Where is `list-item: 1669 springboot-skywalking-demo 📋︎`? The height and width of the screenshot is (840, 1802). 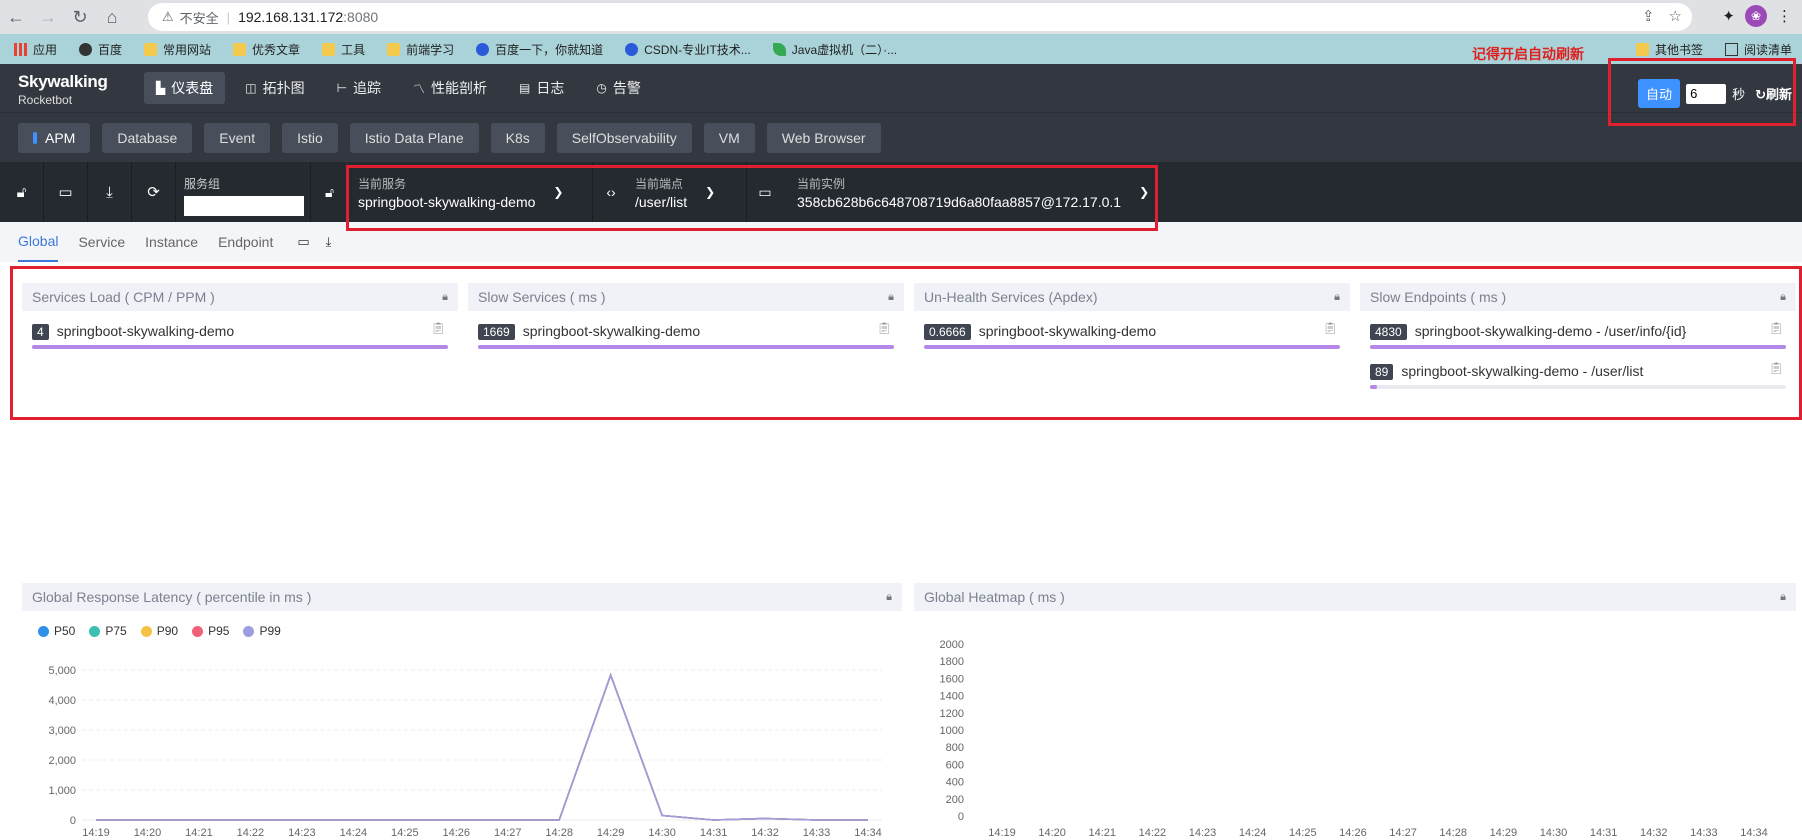
list-item: 1669 springboot-skywalking-demo 📋︎ is located at coordinates (686, 331).